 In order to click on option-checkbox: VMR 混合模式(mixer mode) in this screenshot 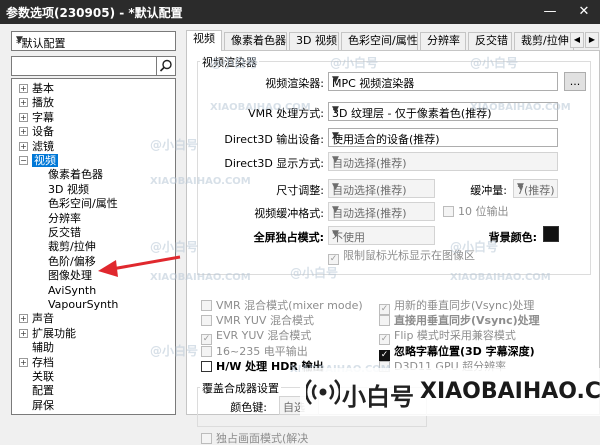, I will do `click(282, 305)`.